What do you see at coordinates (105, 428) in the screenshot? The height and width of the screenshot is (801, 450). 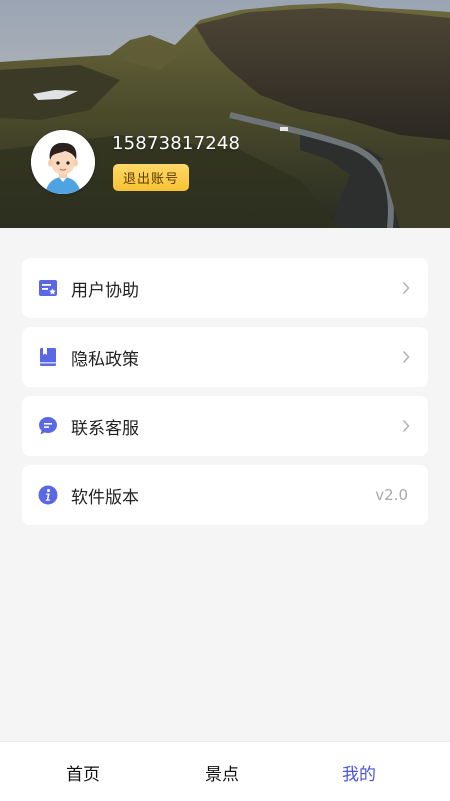 I see `menu-item-label: 联系客服` at bounding box center [105, 428].